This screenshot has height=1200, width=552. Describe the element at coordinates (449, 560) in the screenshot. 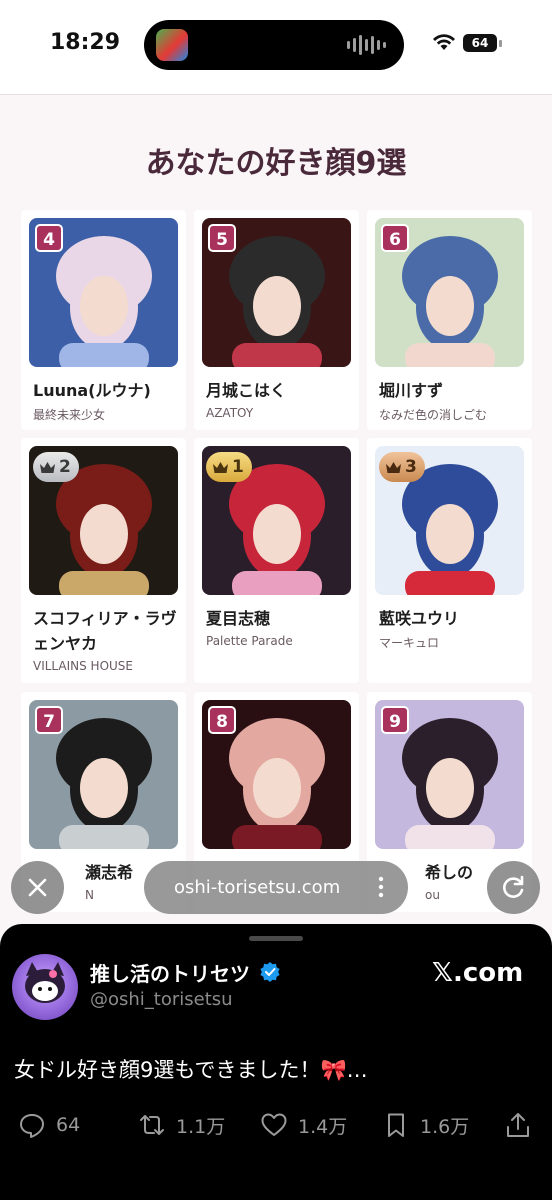

I see `idol-card: 3 藍咲ユウリ マーキュロ` at that location.